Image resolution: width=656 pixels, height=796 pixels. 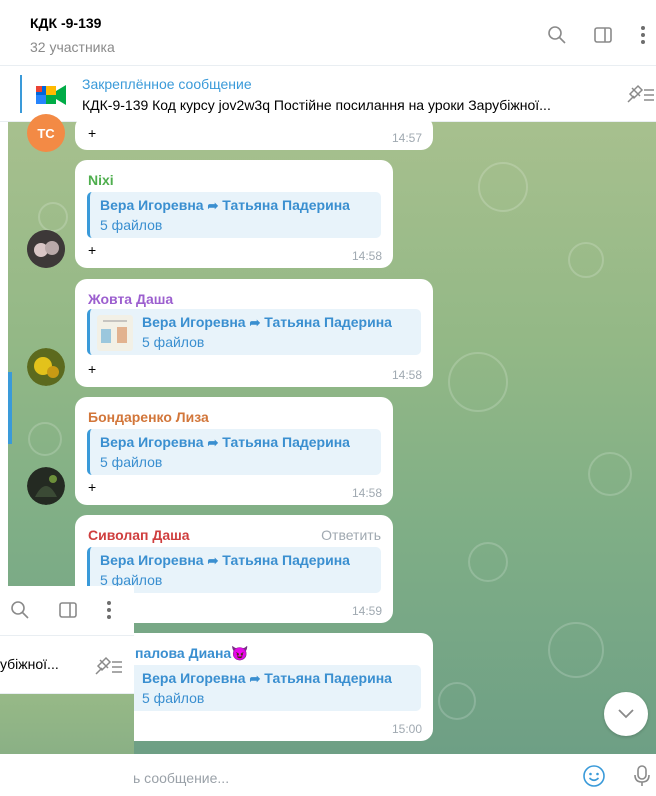 What do you see at coordinates (148, 417) in the screenshot?
I see `sender-name: Бондаренко Лиза` at bounding box center [148, 417].